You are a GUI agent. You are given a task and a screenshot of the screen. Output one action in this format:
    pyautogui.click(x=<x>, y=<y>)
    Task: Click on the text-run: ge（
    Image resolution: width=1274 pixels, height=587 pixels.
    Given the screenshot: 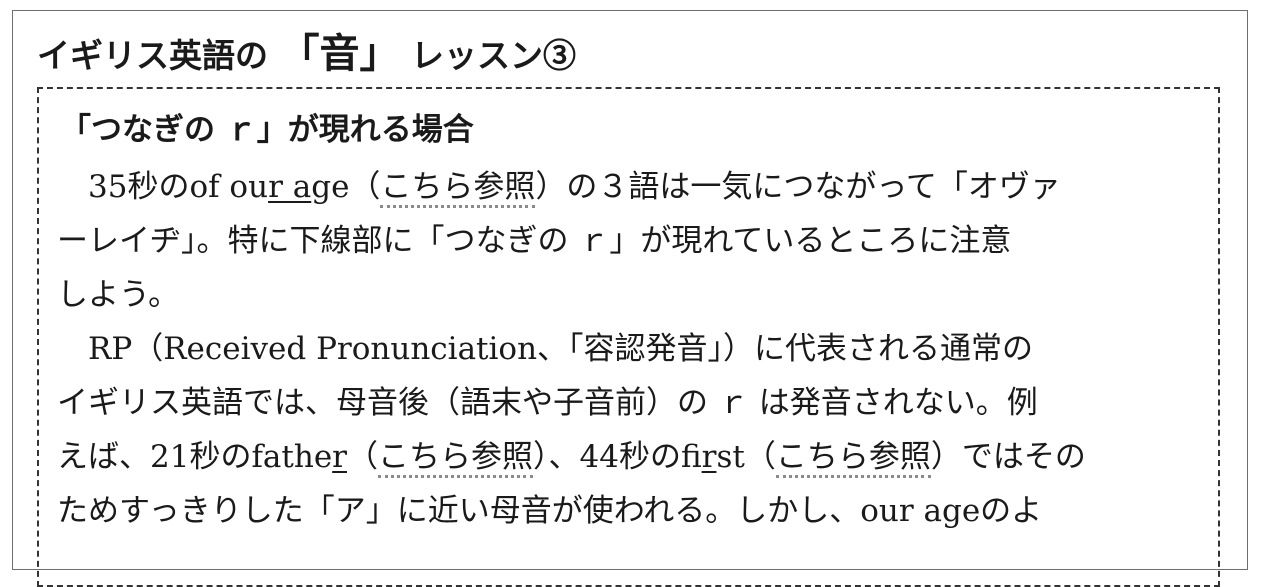 What is the action you would take?
    pyautogui.click(x=346, y=187)
    